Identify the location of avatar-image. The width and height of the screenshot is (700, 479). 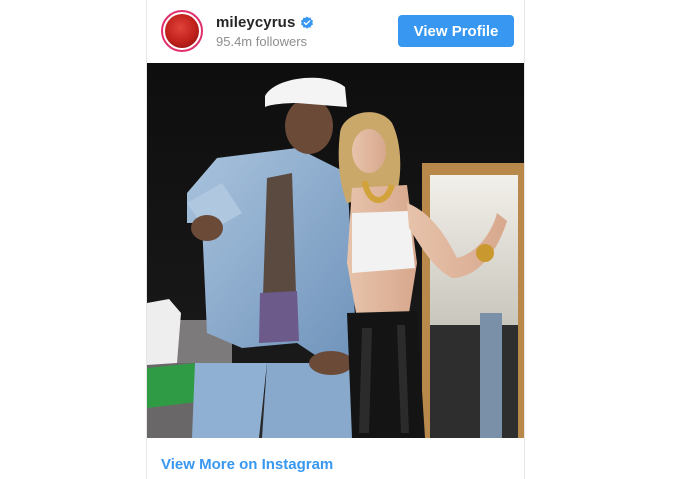
(182, 31).